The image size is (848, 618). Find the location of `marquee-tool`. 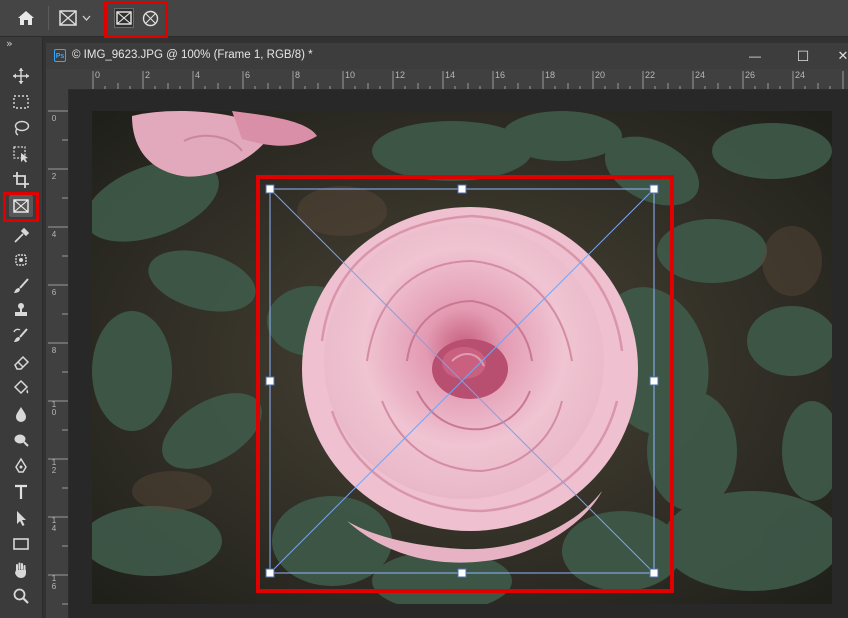

marquee-tool is located at coordinates (21, 102).